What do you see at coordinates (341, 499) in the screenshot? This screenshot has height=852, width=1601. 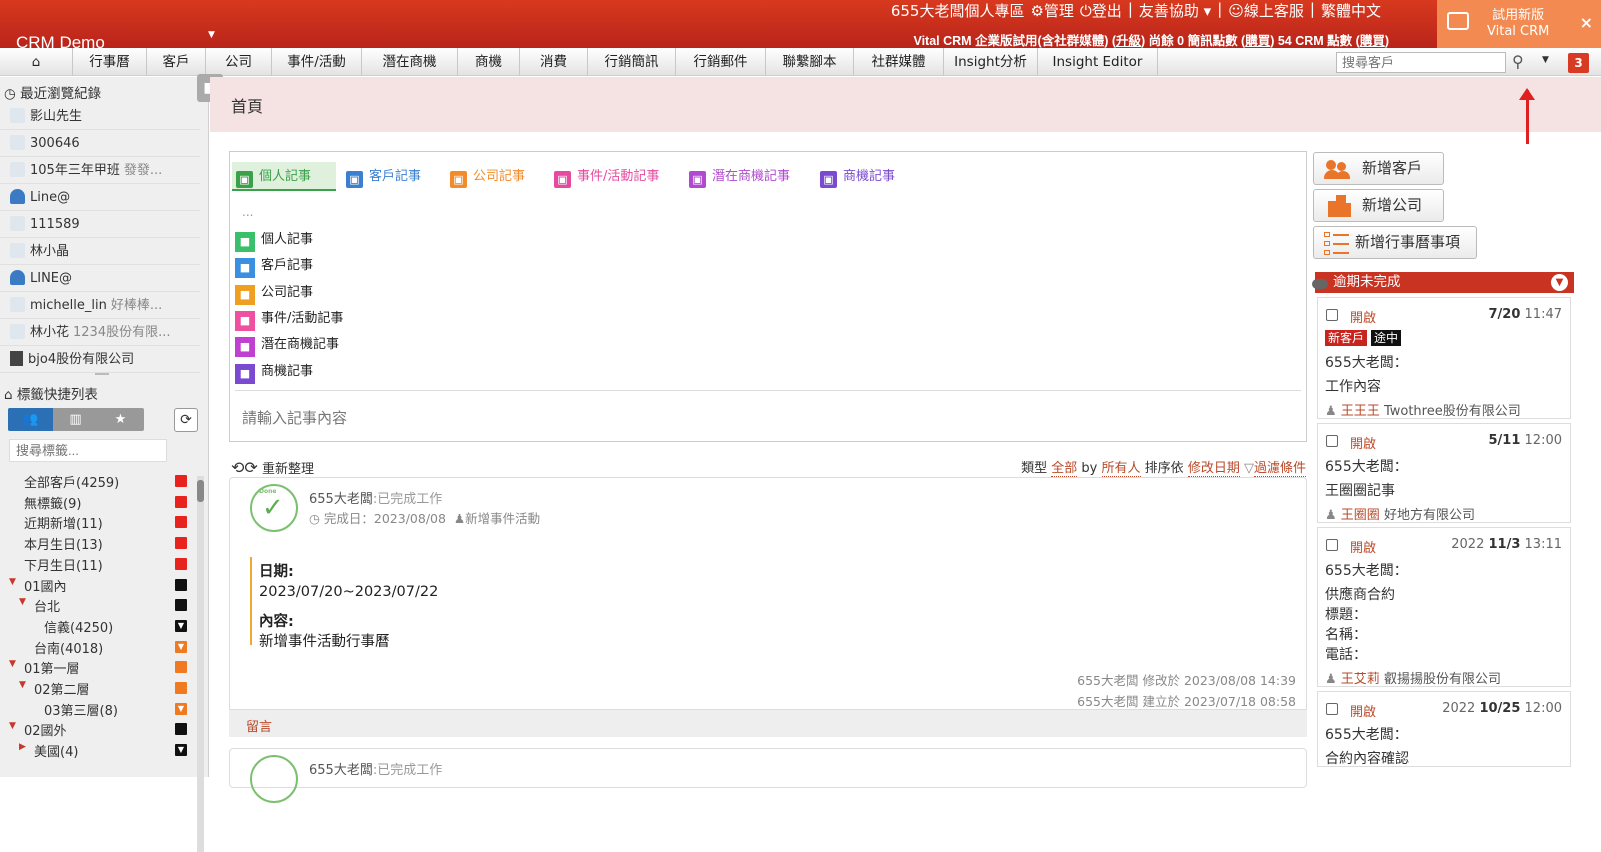 I see `card-author: 655大老闆` at bounding box center [341, 499].